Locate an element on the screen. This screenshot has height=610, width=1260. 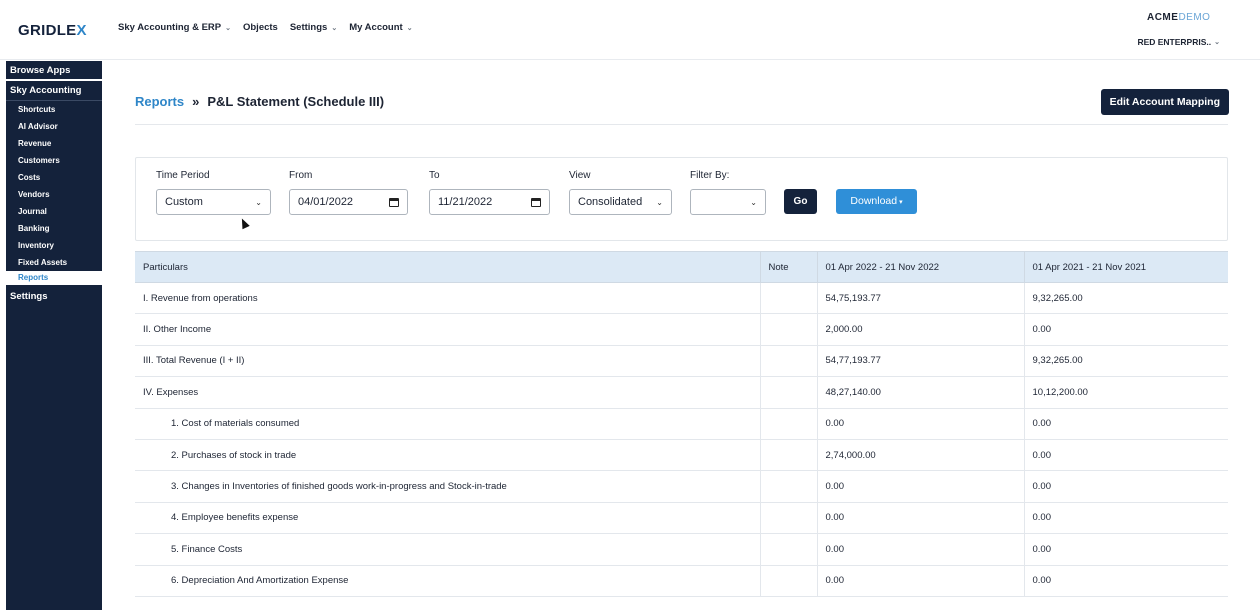
nav-label: Sky Accounting & ERP is located at coordinates (170, 27).